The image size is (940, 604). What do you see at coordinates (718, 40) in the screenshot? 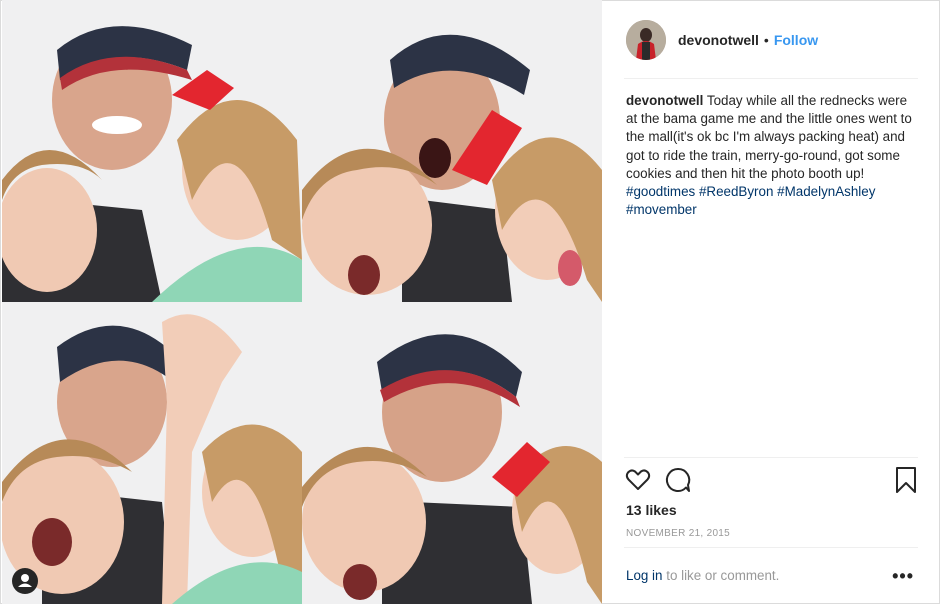
I see `username-link: devonotwell` at bounding box center [718, 40].